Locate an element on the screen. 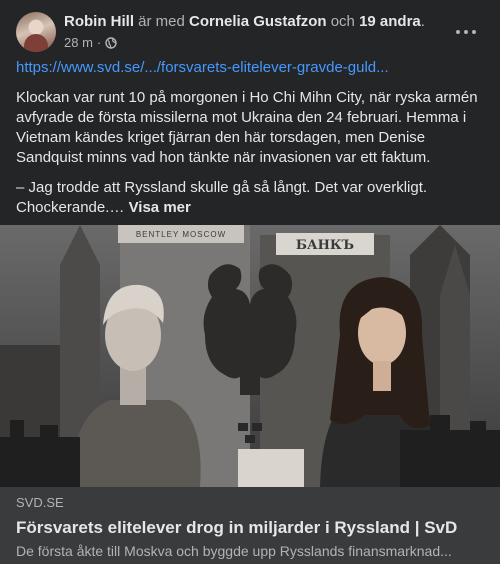  period: . is located at coordinates (422, 21).